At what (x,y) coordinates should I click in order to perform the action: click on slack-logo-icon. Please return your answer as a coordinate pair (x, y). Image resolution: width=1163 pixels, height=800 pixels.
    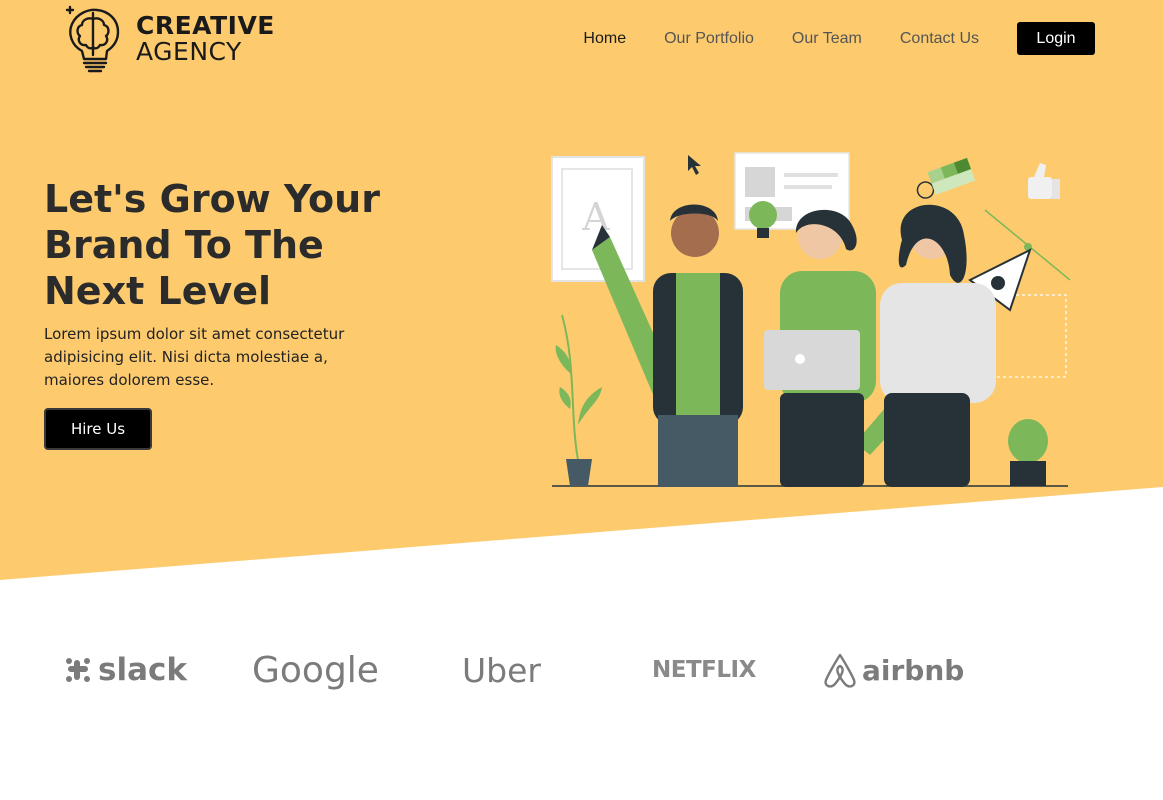
    Looking at the image, I should click on (78, 670).